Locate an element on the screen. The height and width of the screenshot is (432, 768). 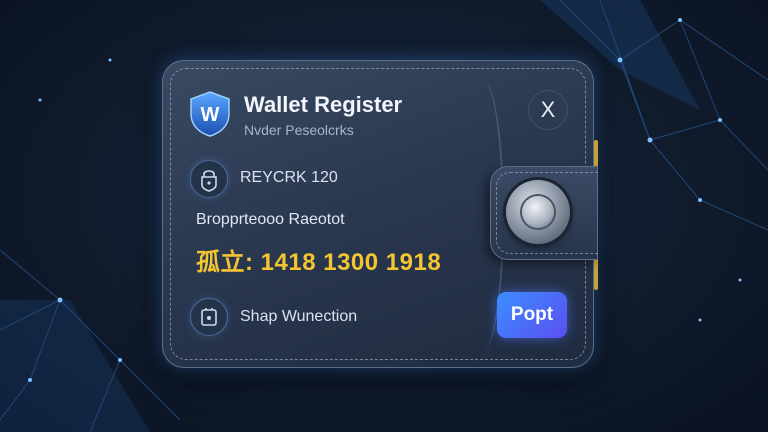
clasp-knob-icon is located at coordinates (538, 212).